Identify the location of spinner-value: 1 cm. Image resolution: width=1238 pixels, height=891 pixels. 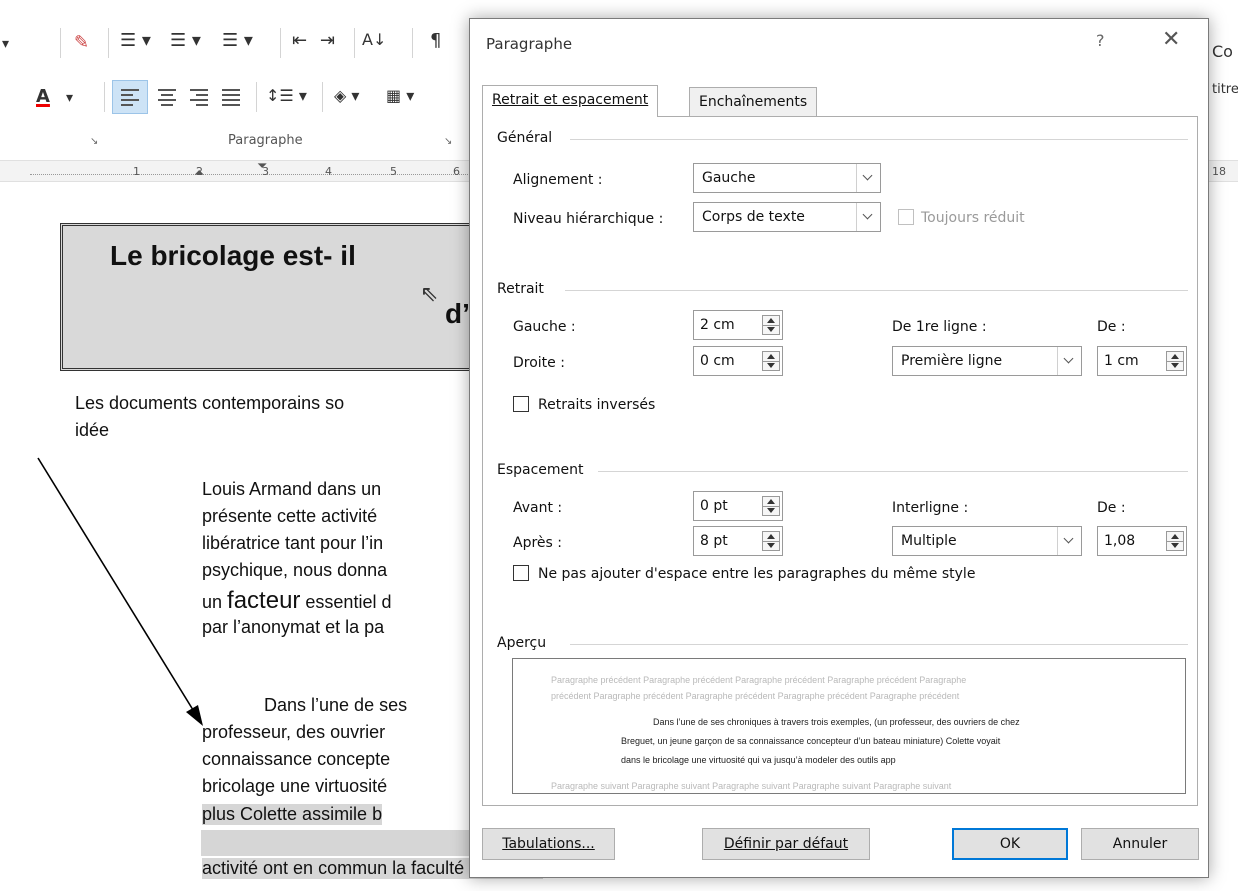
(1121, 361).